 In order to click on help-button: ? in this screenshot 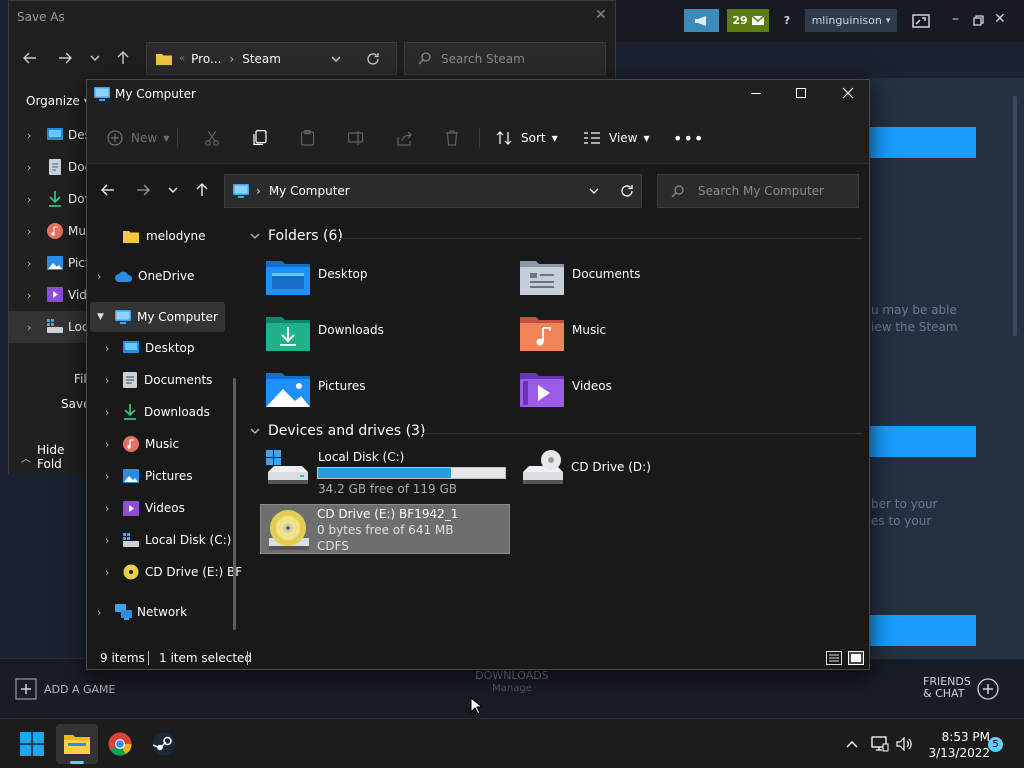, I will do `click(787, 20)`.